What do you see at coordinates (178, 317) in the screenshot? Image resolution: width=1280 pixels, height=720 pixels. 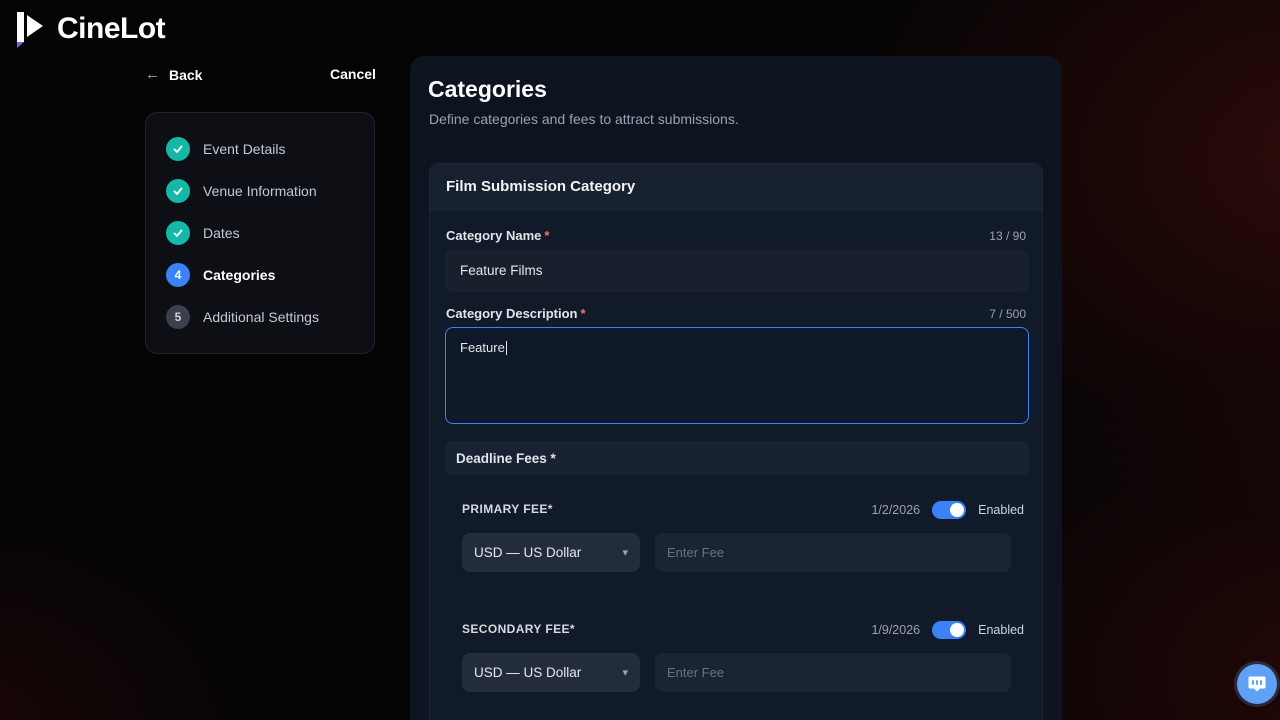 I see `step-number-badge: 5` at bounding box center [178, 317].